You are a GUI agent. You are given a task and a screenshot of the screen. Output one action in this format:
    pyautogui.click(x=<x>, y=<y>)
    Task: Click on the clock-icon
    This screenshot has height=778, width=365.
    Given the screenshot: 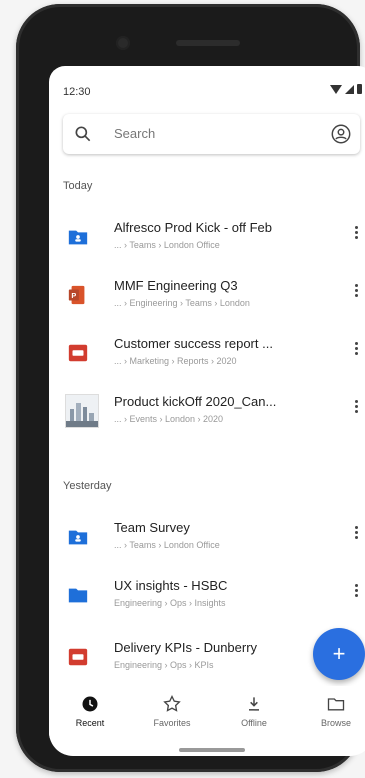 What is the action you would take?
    pyautogui.click(x=90, y=704)
    